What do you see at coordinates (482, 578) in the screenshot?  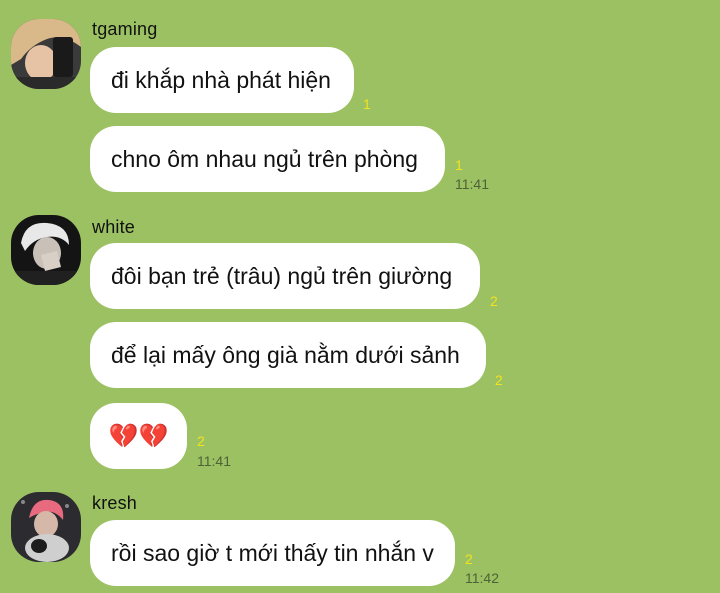 I see `message-timestamp: 11:42` at bounding box center [482, 578].